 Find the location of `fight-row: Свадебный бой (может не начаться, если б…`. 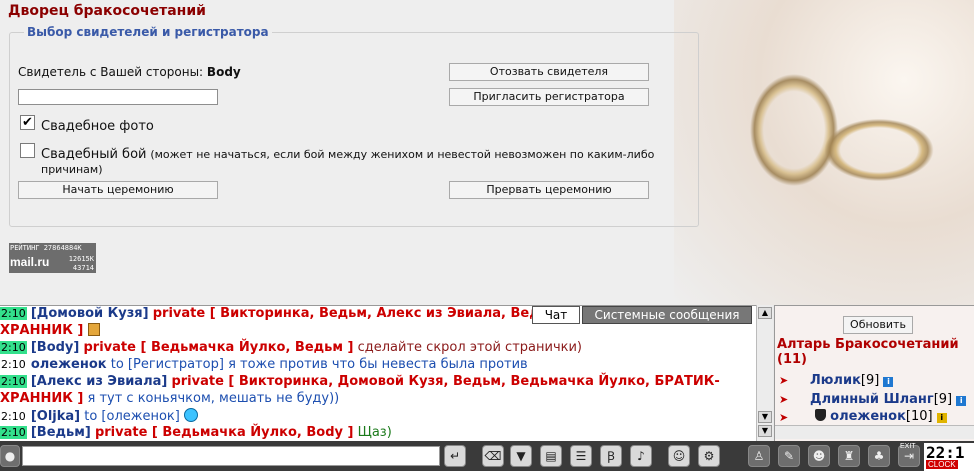

fight-row: Свадебный бой (может не начаться, если б… is located at coordinates (369, 161).